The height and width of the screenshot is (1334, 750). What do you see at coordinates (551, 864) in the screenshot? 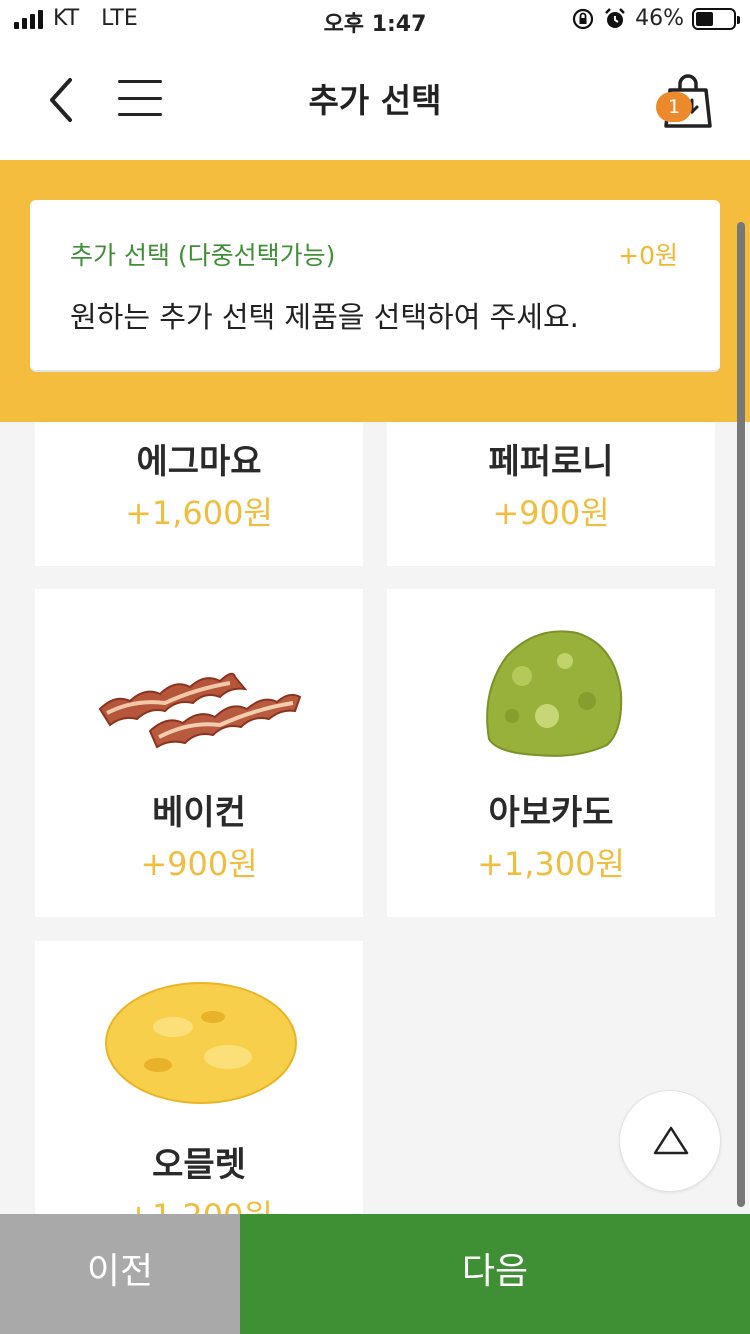
I see `option-price: +1,300원` at bounding box center [551, 864].